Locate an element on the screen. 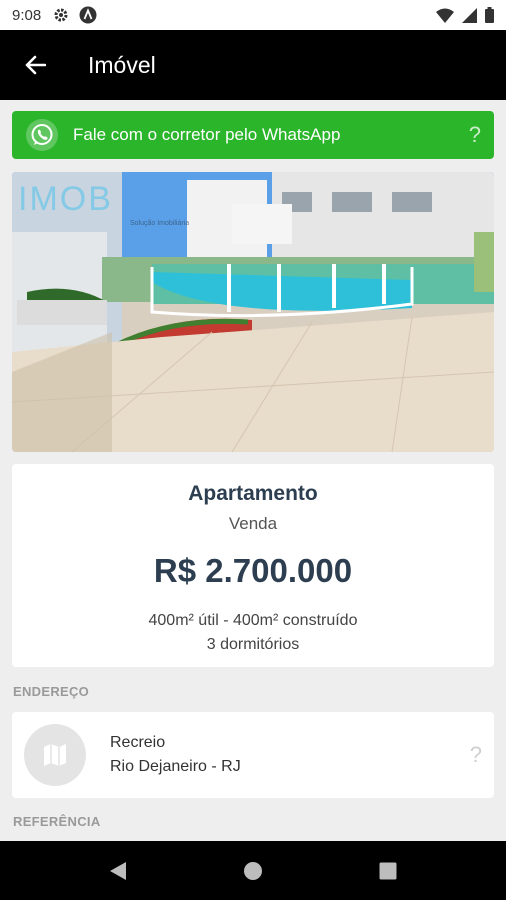  watermark-logo-text: IMOB is located at coordinates (65, 199).